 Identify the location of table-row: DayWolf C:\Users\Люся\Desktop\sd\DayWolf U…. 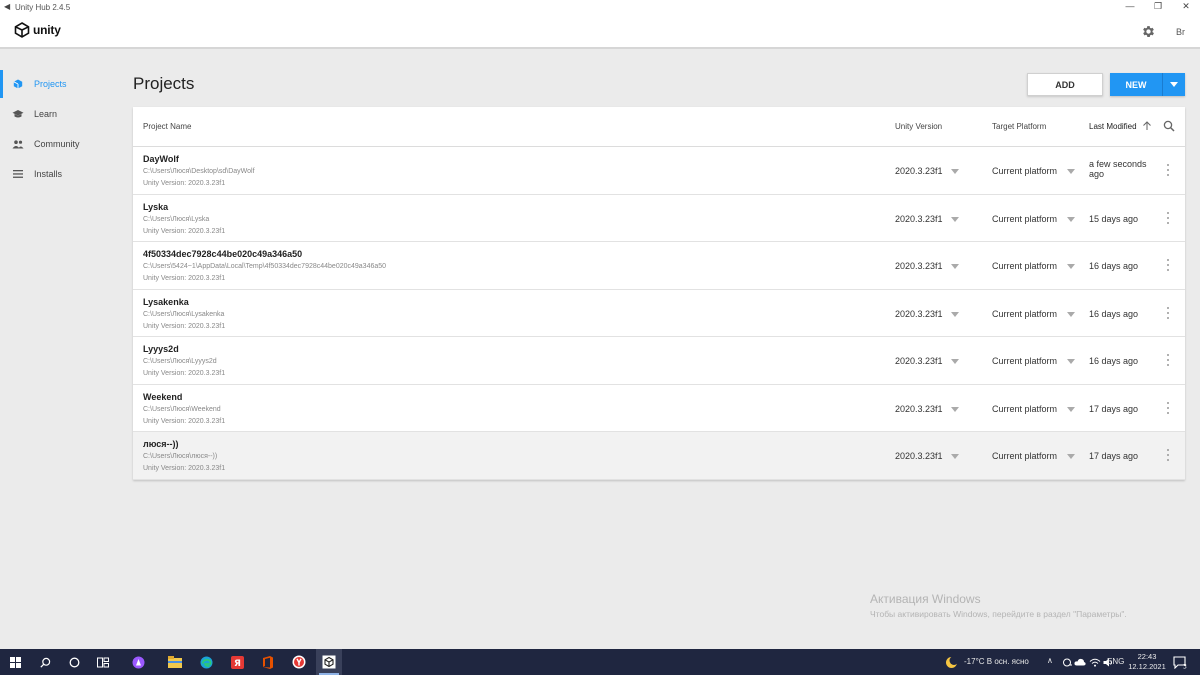
(659, 171).